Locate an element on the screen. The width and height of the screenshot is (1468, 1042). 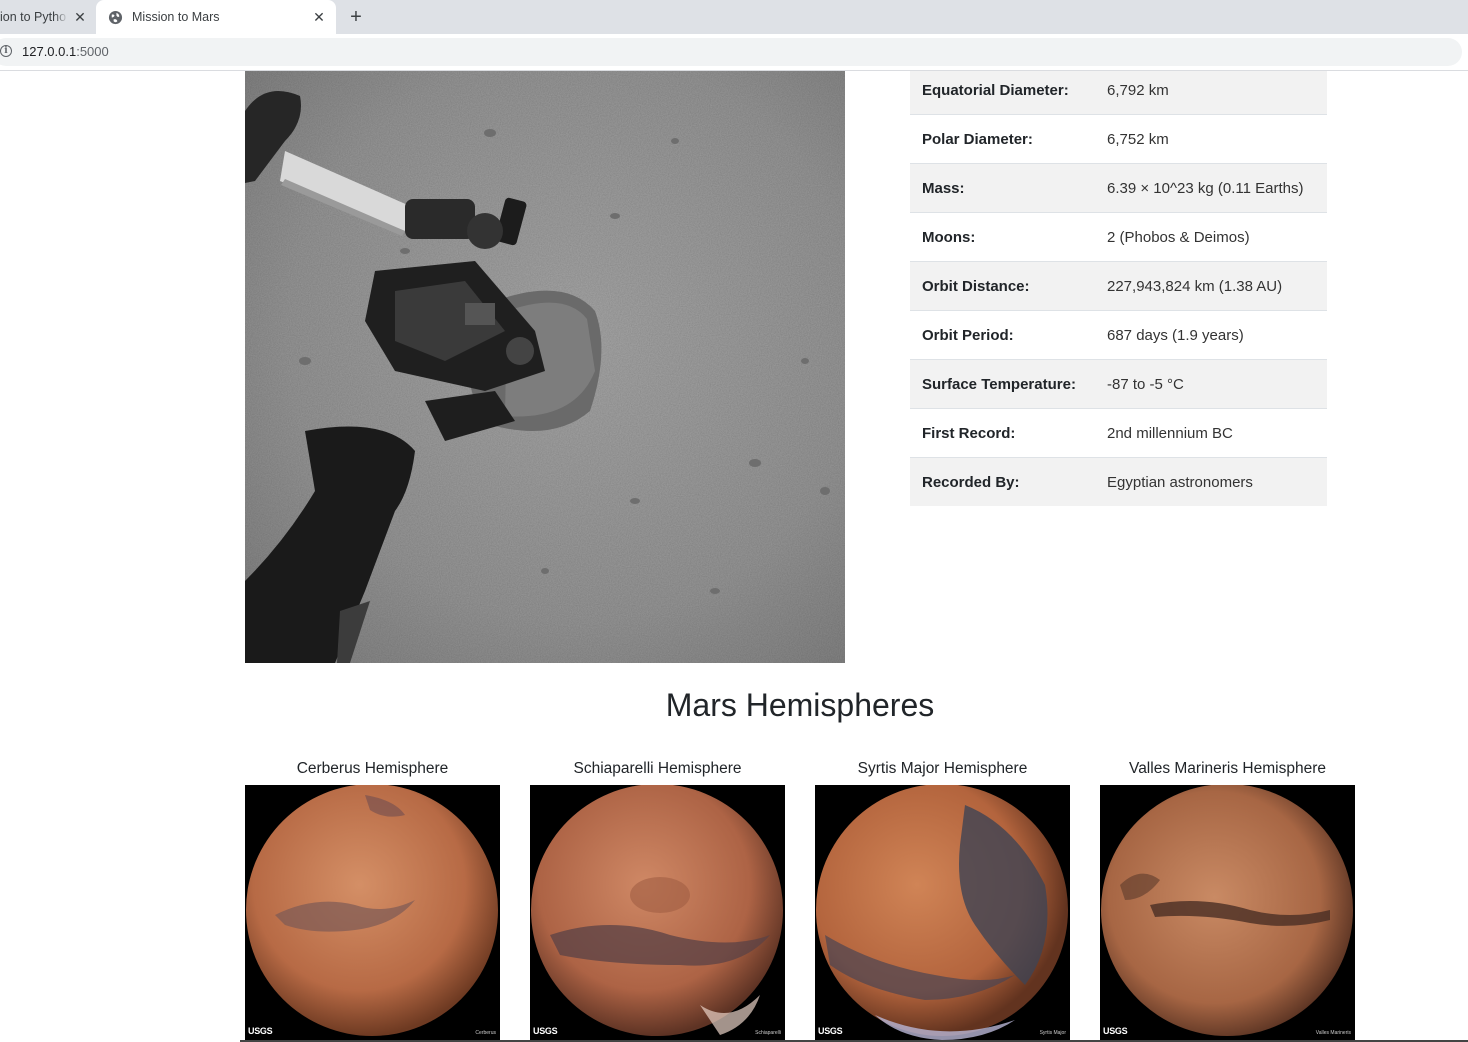
new-tab-icon: + is located at coordinates (356, 17).